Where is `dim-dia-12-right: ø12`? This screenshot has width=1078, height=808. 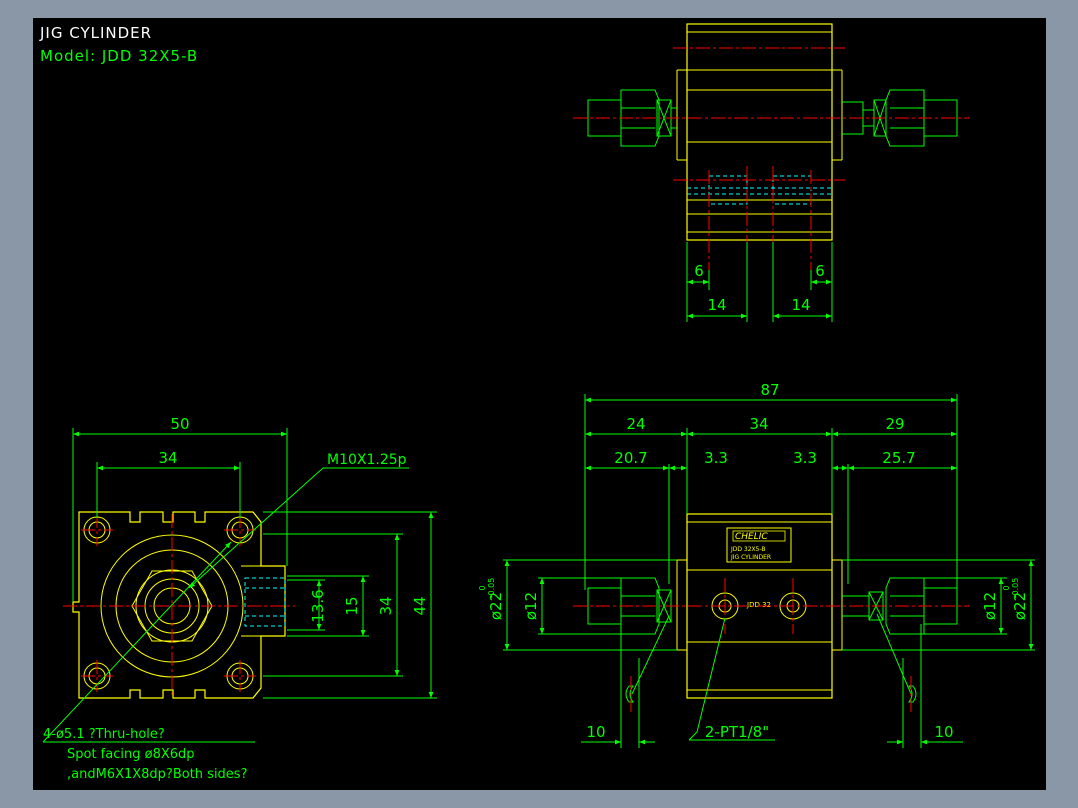 dim-dia-12-right: ø12 is located at coordinates (990, 606).